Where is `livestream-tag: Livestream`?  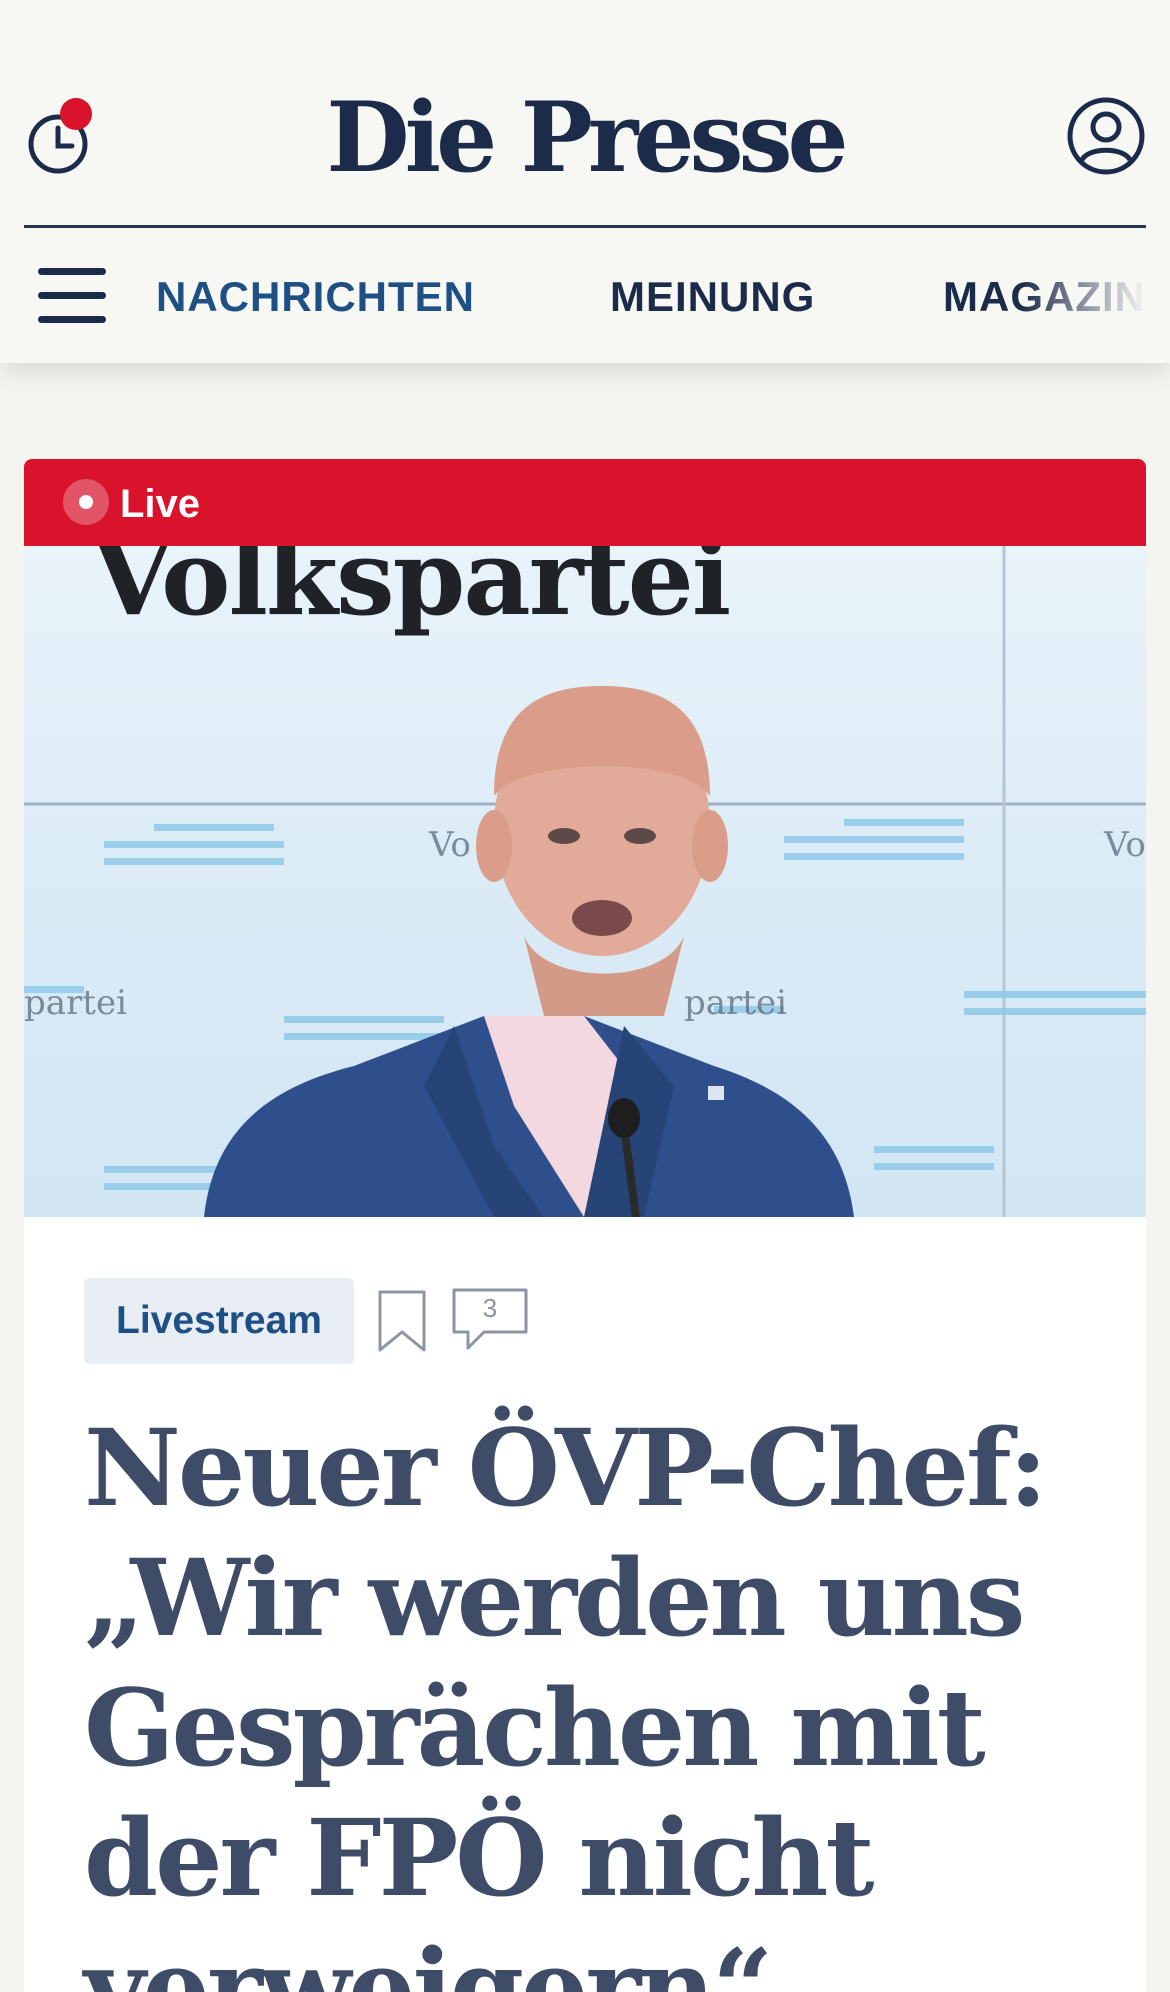 livestream-tag: Livestream is located at coordinates (219, 1321).